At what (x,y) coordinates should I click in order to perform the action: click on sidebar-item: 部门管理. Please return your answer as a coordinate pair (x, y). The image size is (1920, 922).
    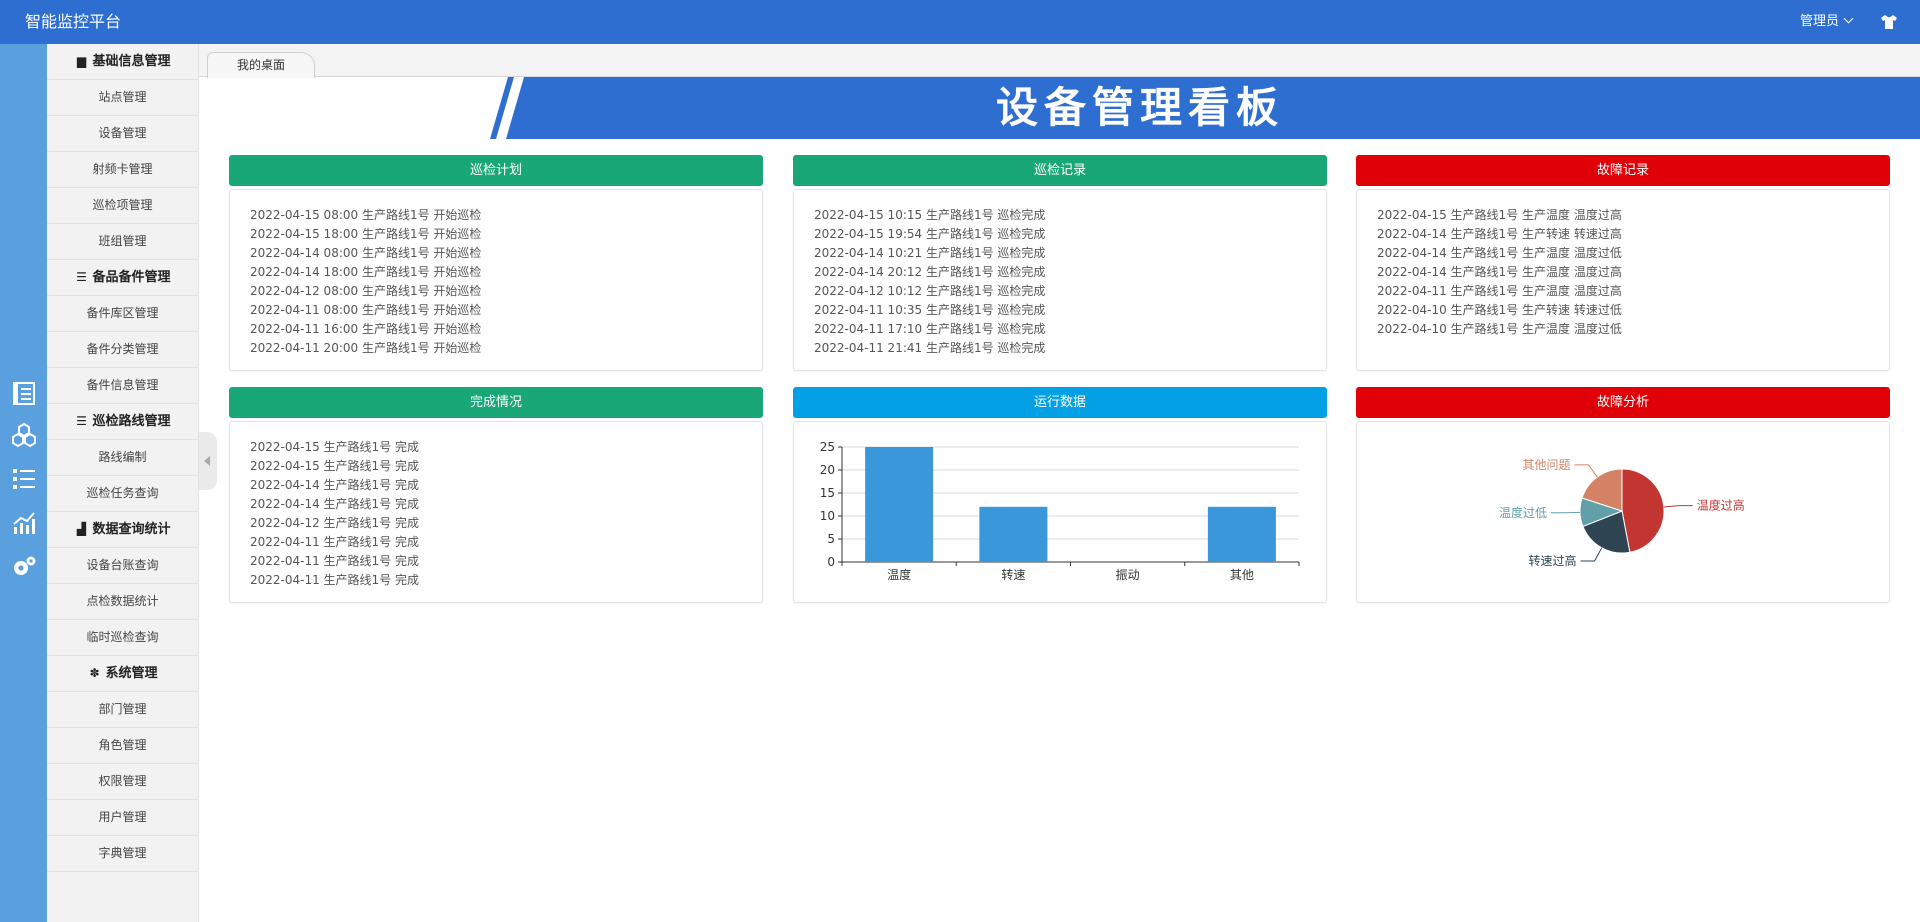
    Looking at the image, I should click on (122, 710).